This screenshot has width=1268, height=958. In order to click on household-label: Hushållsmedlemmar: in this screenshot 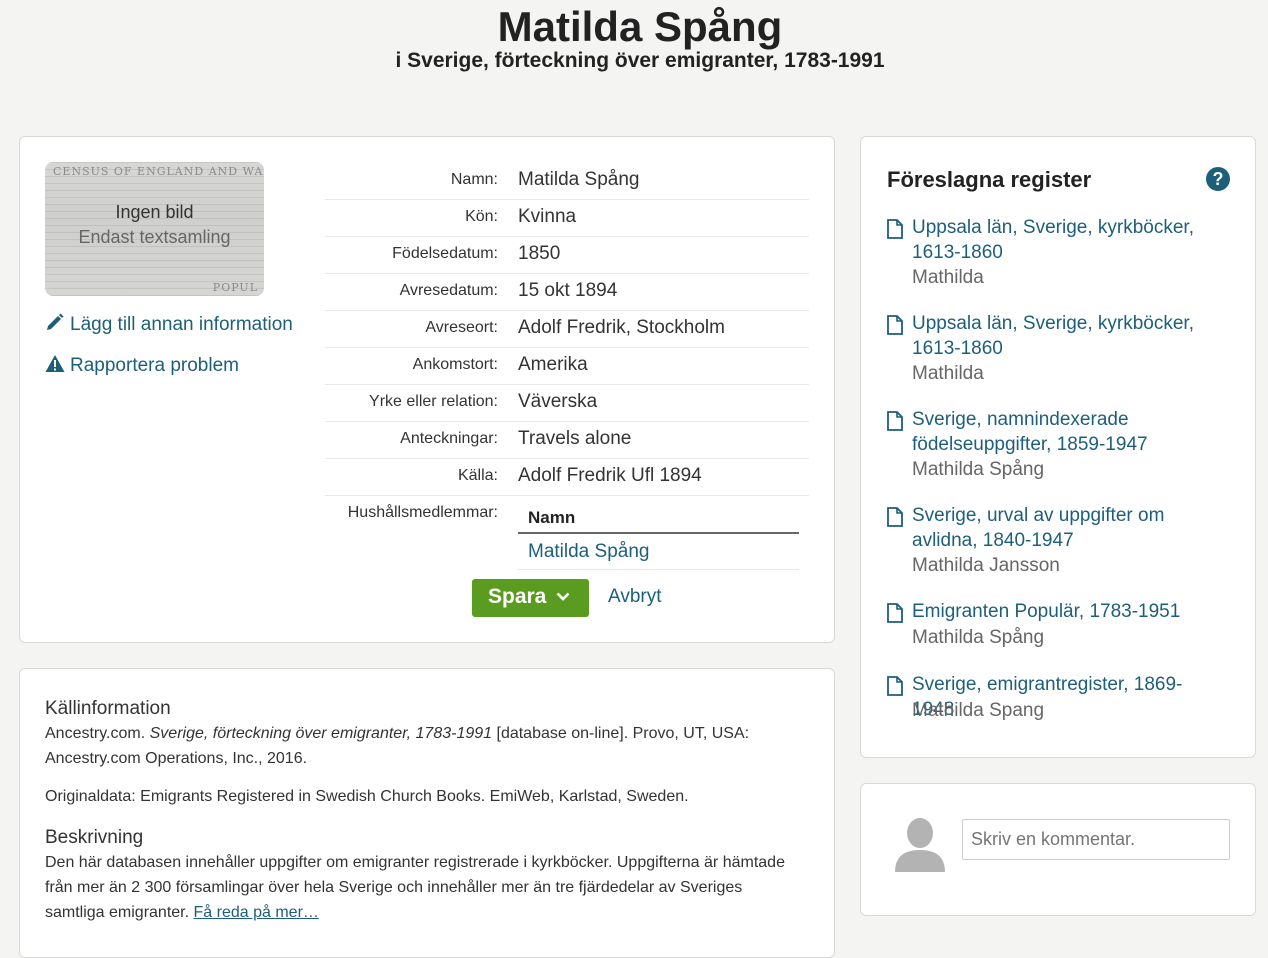, I will do `click(422, 512)`.